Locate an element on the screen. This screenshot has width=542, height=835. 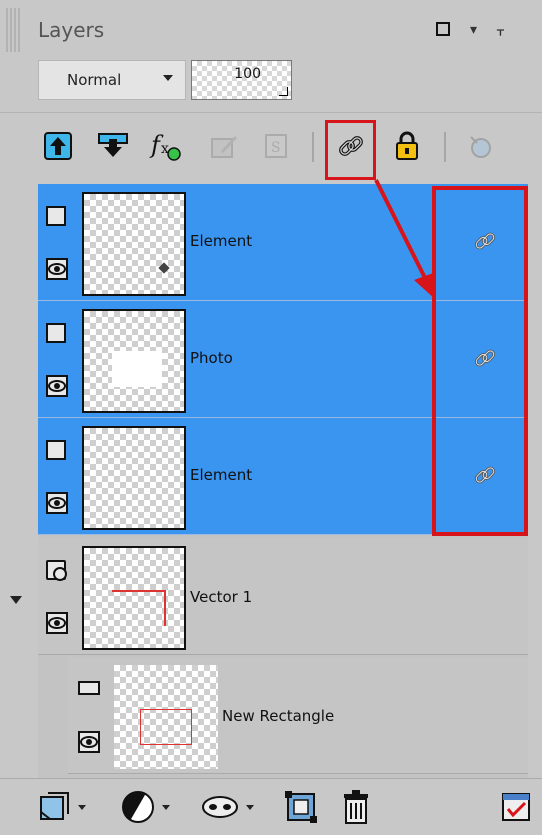
rectangle-shape-icon is located at coordinates (89, 688).